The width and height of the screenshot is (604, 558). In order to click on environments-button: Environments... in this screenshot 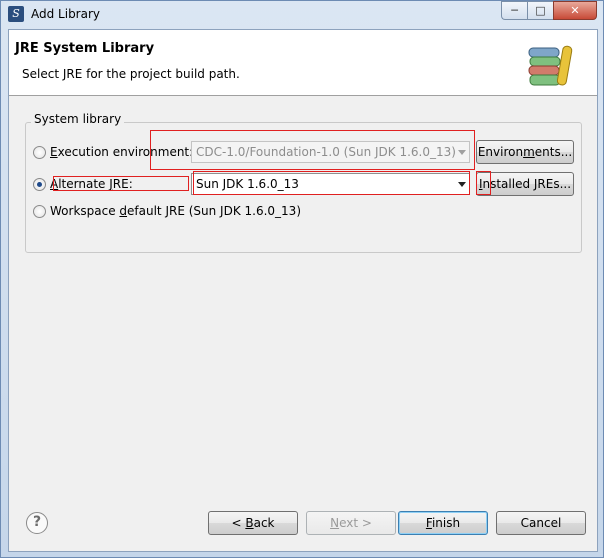, I will do `click(525, 152)`.